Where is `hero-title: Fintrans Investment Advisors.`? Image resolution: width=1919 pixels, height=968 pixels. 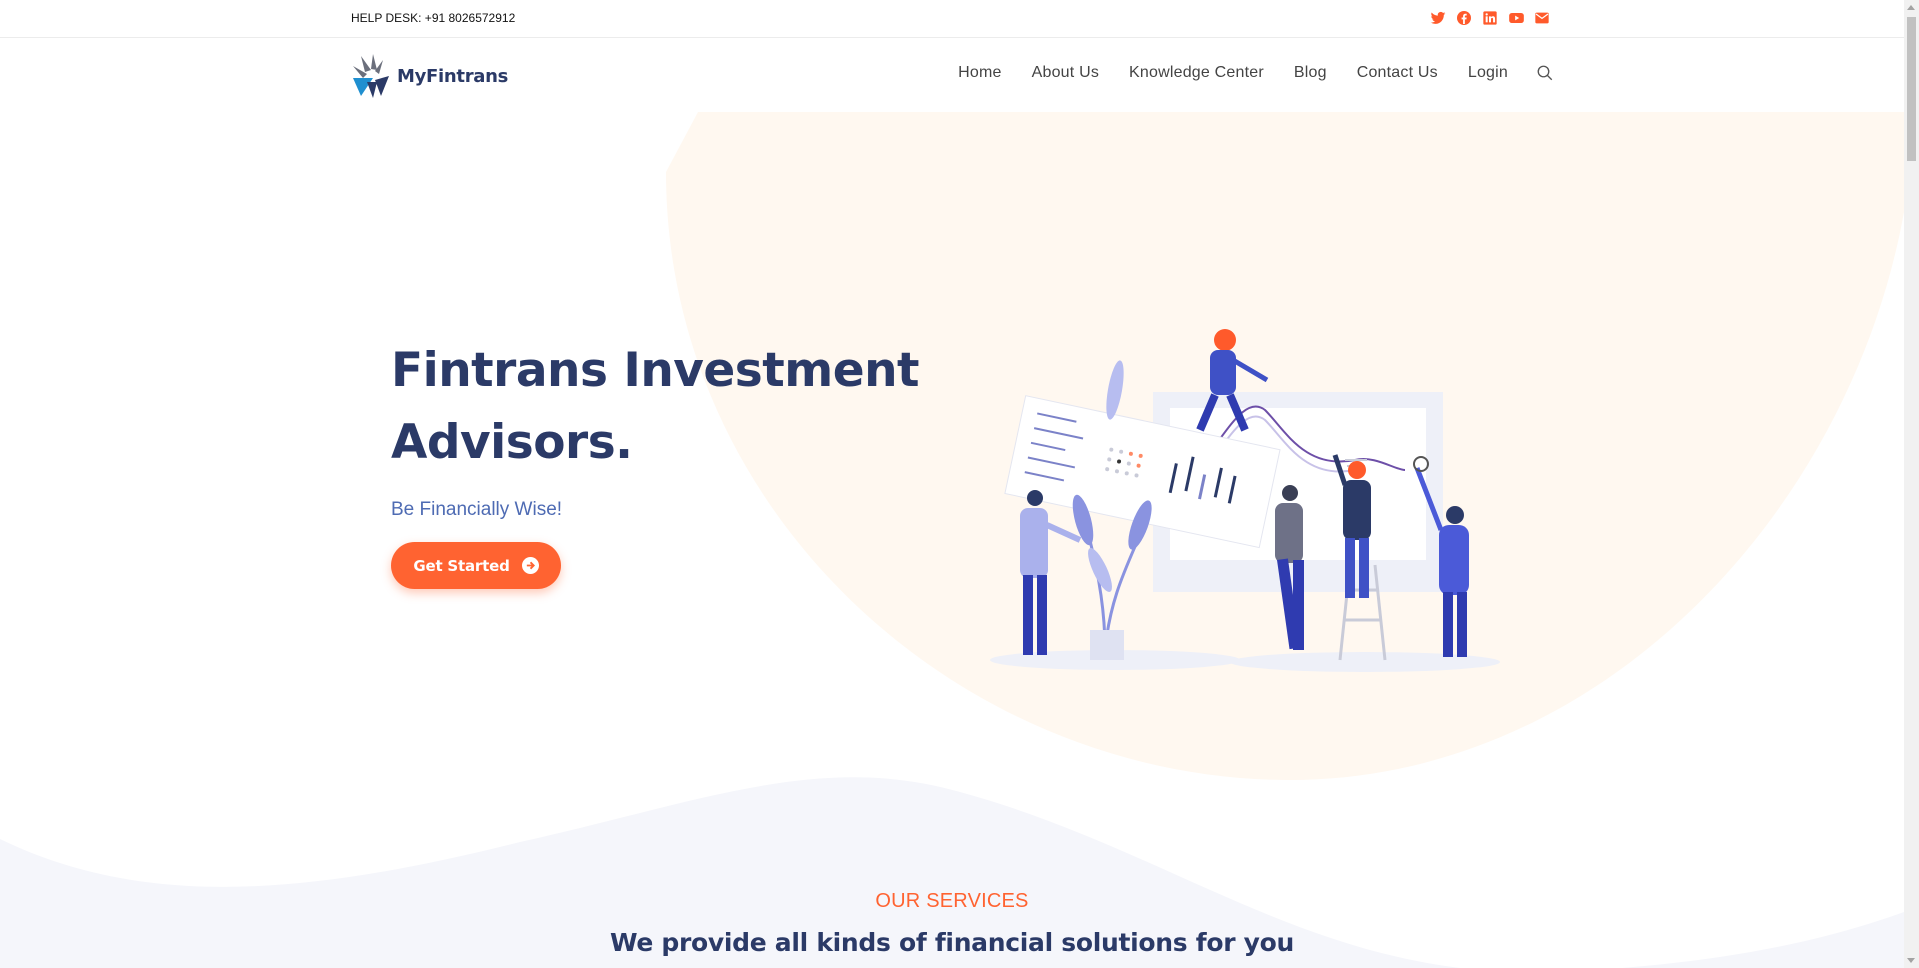 hero-title: Fintrans Investment Advisors. is located at coordinates (655, 406).